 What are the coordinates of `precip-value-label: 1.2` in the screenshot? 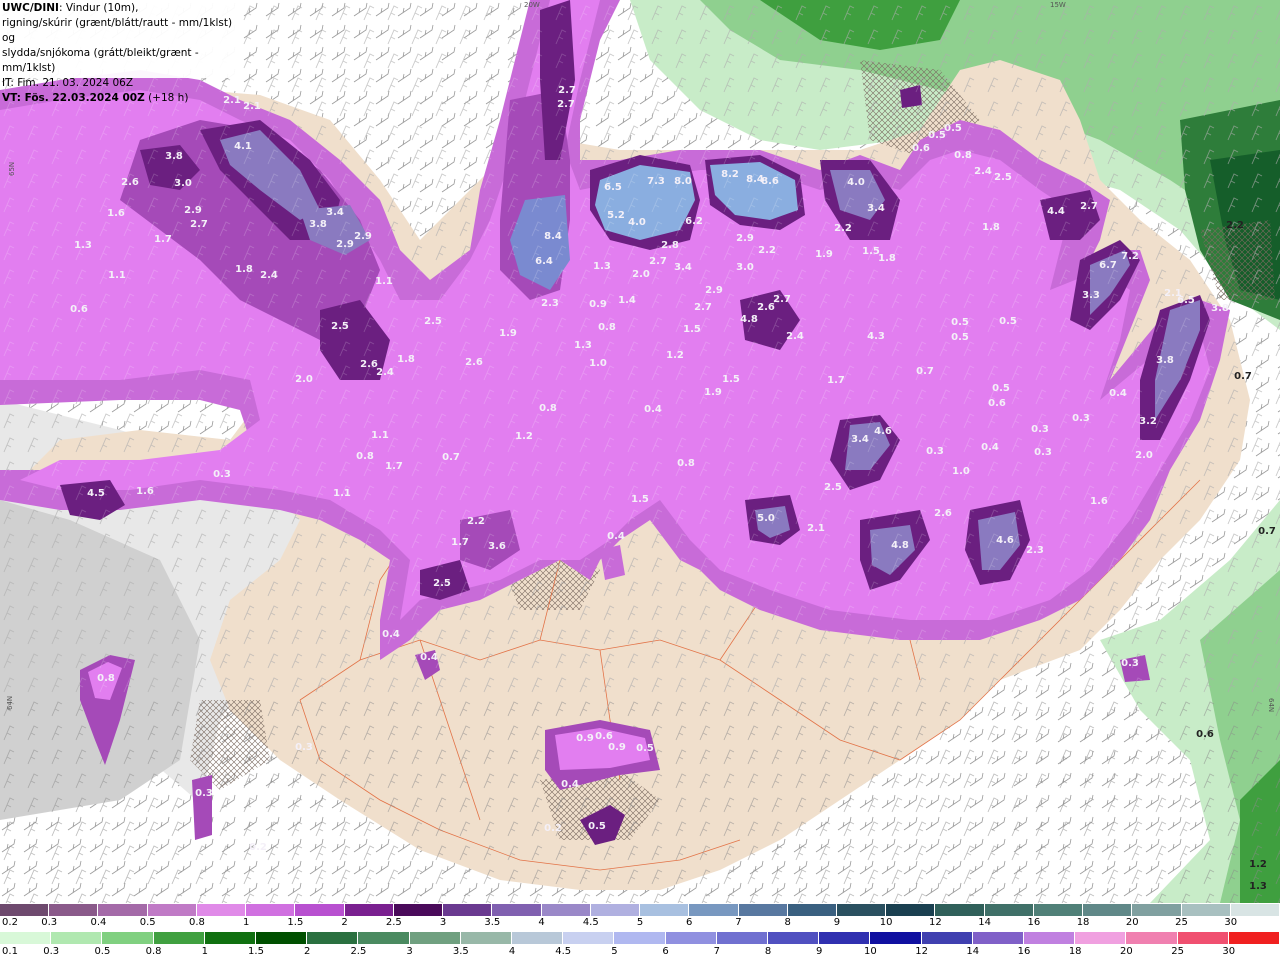 It's located at (524, 436).